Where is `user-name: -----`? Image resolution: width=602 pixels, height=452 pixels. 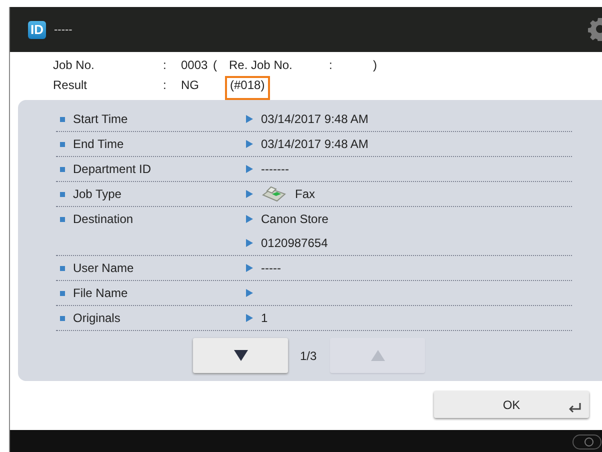 user-name: ----- is located at coordinates (63, 30).